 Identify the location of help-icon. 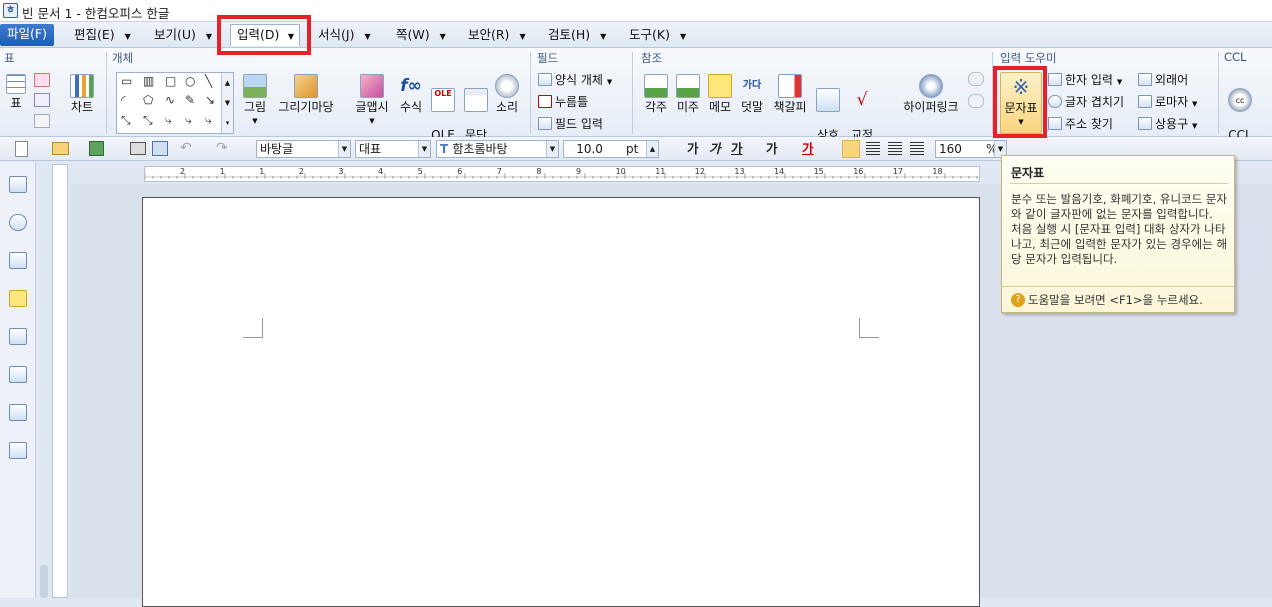
(18, 222).